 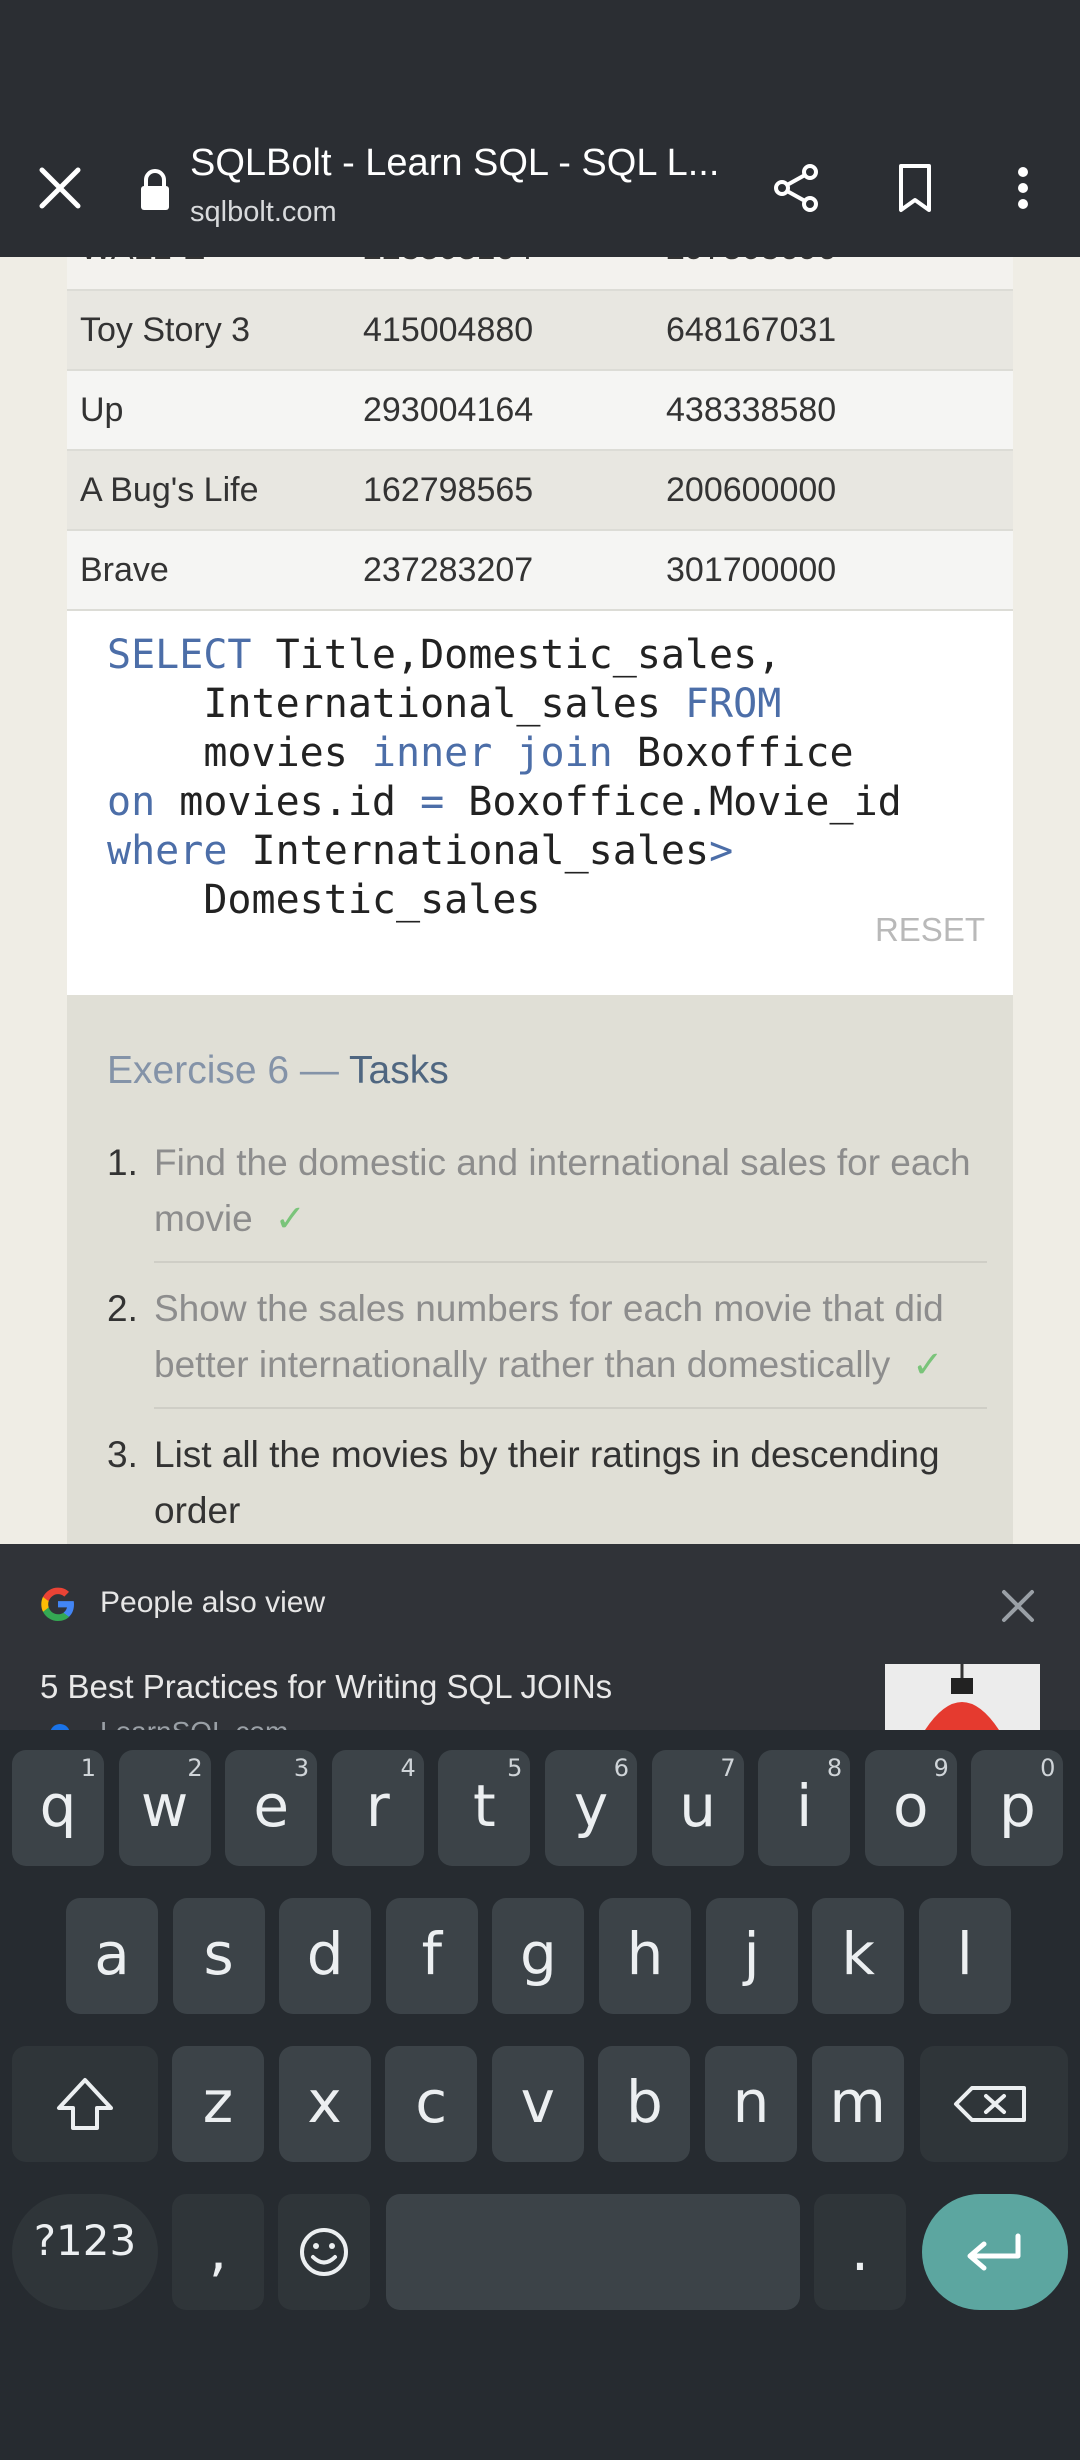 I want to click on key-hint: 3, so click(x=301, y=1768).